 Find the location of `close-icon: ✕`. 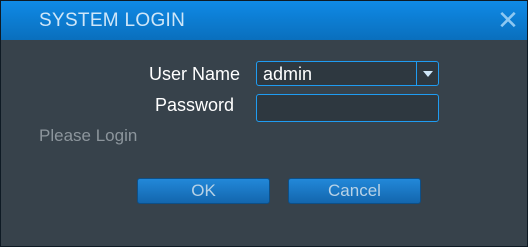

close-icon: ✕ is located at coordinates (508, 20).